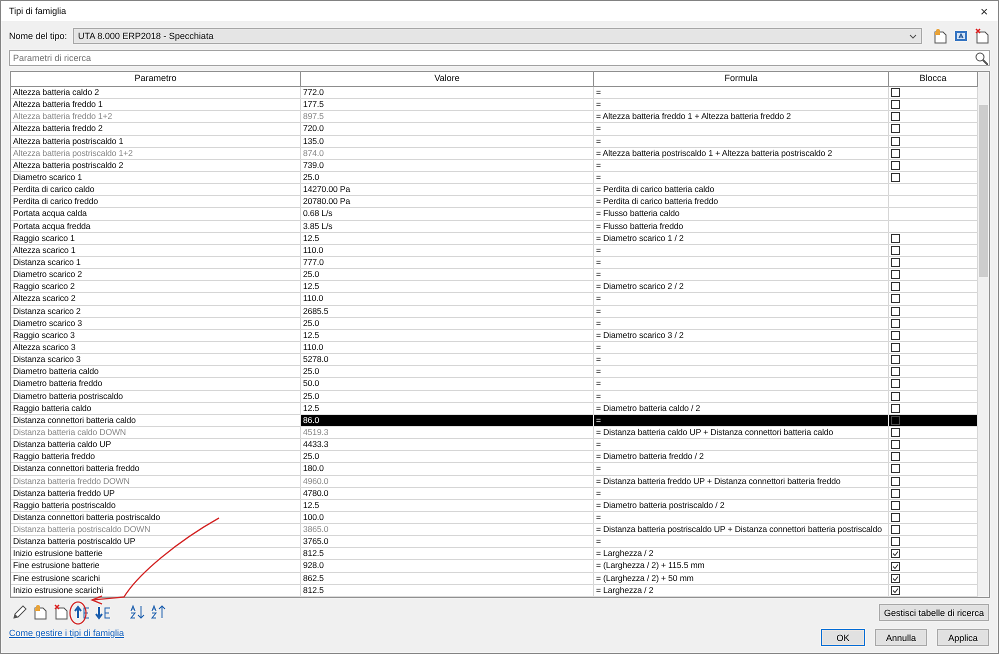  What do you see at coordinates (447, 79) in the screenshot?
I see `column-header: Valore` at bounding box center [447, 79].